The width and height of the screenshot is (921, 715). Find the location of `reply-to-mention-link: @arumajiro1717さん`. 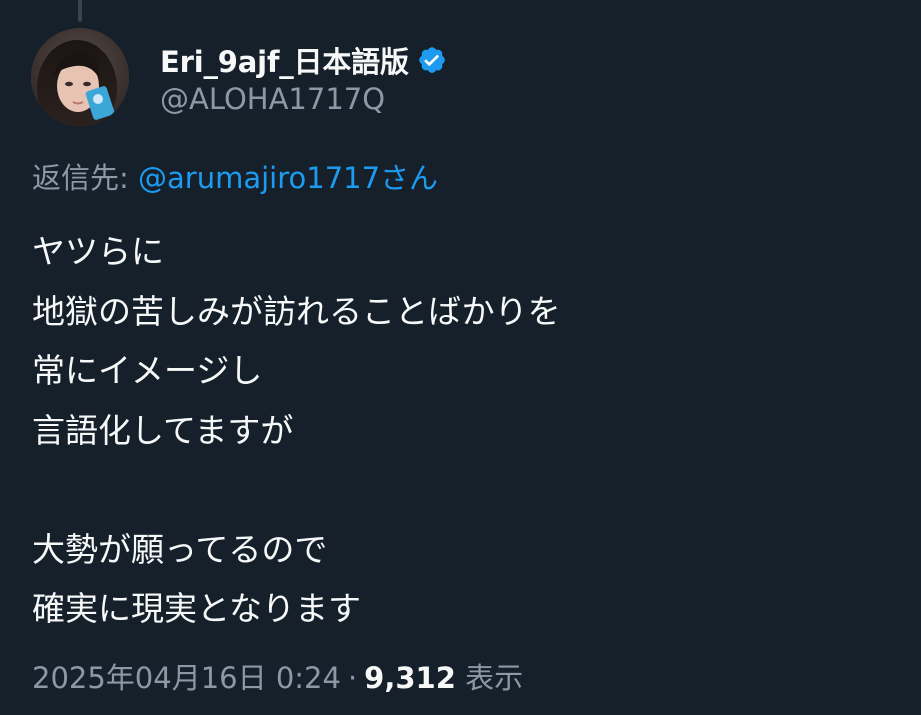

reply-to-mention-link: @arumajiro1717さん is located at coordinates (288, 178).